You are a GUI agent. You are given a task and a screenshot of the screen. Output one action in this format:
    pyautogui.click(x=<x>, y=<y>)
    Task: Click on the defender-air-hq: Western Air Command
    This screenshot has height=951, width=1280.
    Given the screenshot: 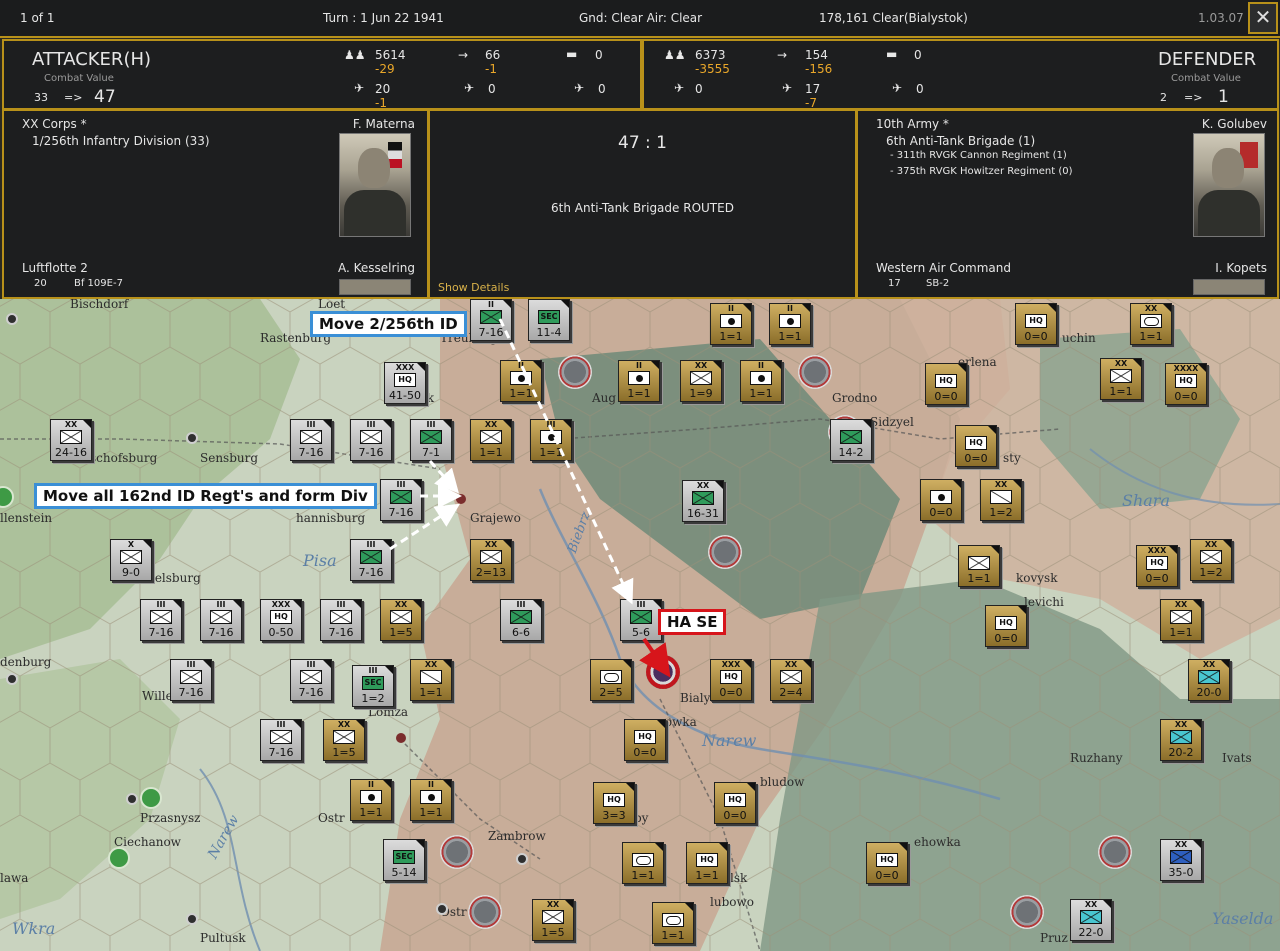 What is the action you would take?
    pyautogui.click(x=943, y=268)
    